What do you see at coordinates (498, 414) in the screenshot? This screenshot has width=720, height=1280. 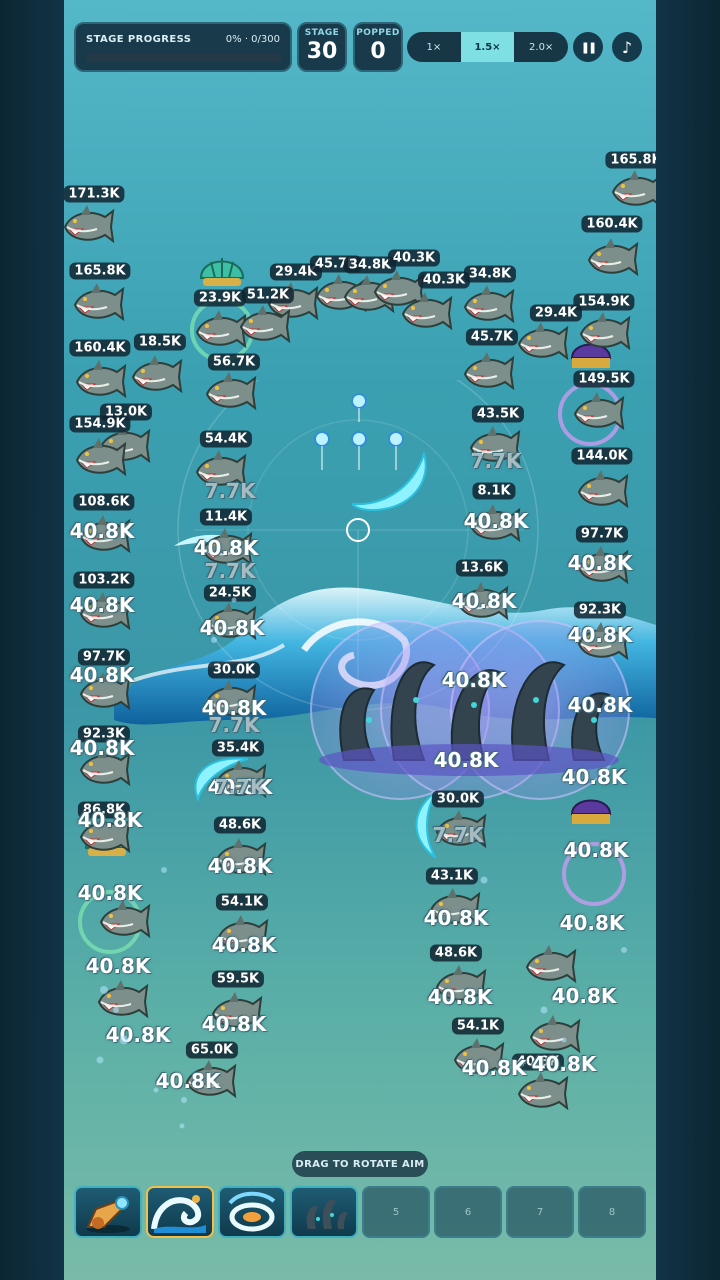 I see `shark-hp-label: 43.5K` at bounding box center [498, 414].